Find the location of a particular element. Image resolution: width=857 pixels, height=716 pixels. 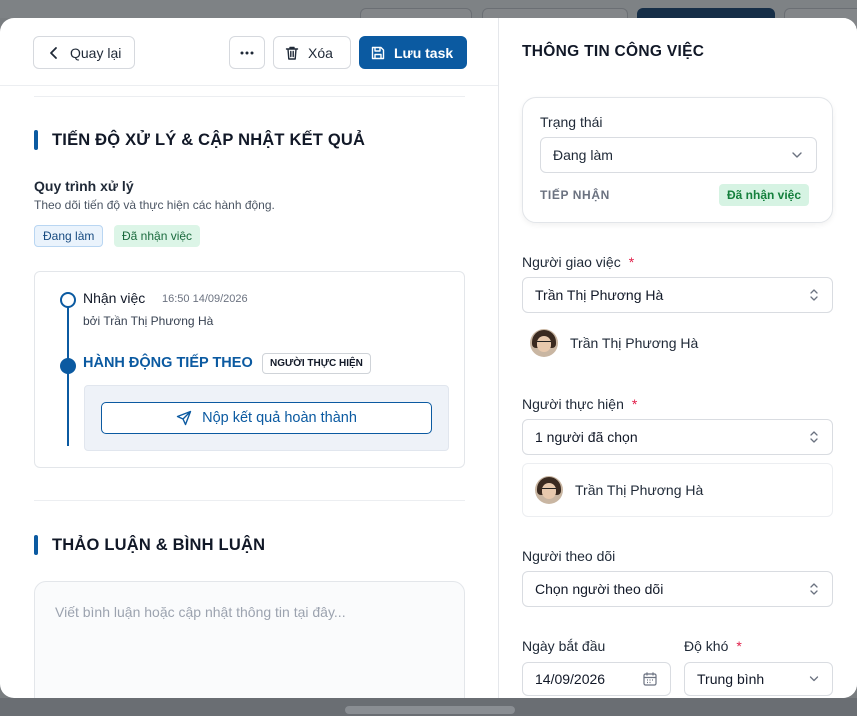

discussion-section-title-text: THẢO LUẬN & BÌNH LUẬN is located at coordinates (159, 544).